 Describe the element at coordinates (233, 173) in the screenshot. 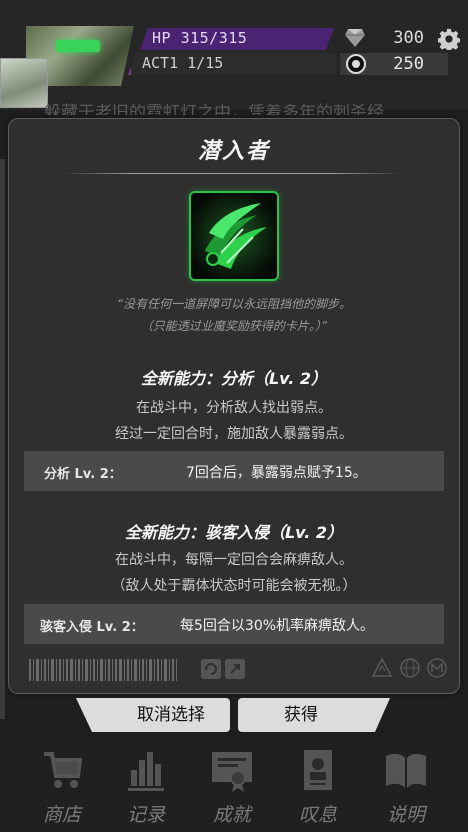

I see `title-divider` at that location.